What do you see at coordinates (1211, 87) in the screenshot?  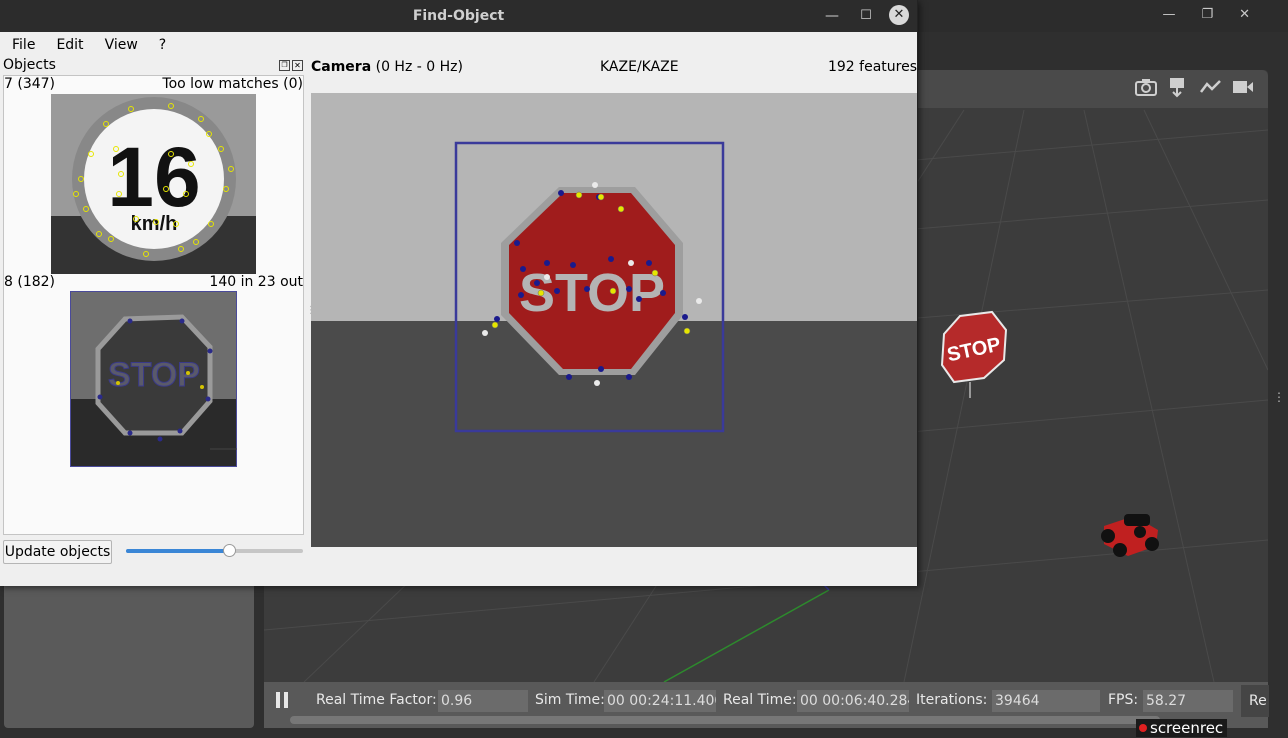 I see `plot-icon` at bounding box center [1211, 87].